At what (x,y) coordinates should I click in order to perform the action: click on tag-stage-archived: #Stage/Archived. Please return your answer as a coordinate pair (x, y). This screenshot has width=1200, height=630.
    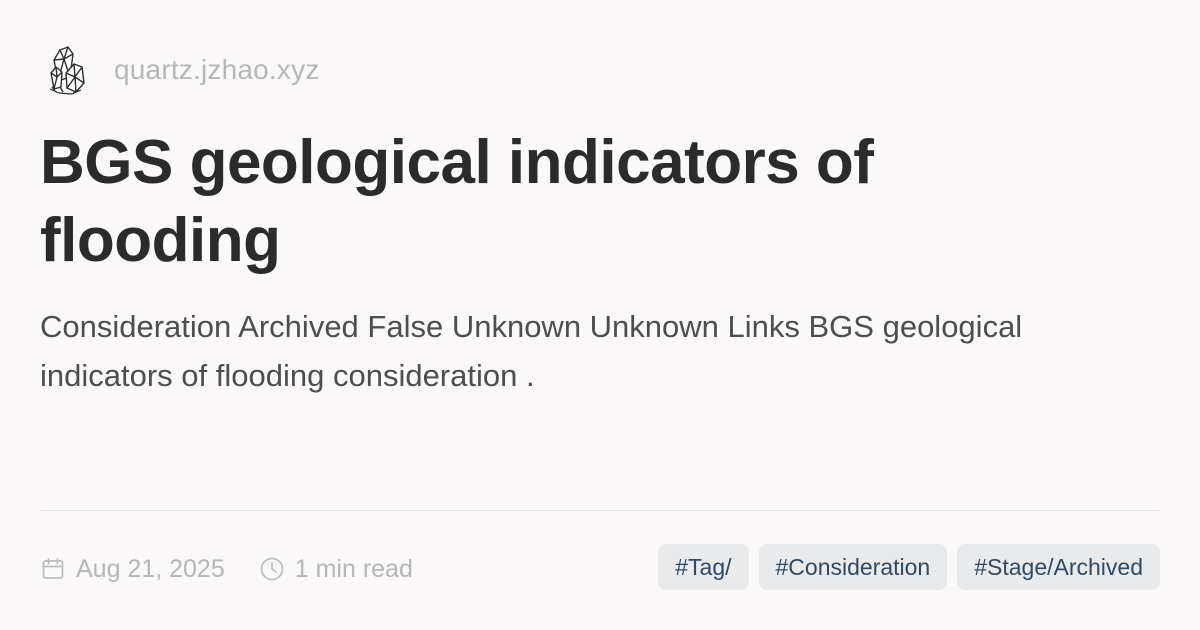
    Looking at the image, I should click on (1058, 567).